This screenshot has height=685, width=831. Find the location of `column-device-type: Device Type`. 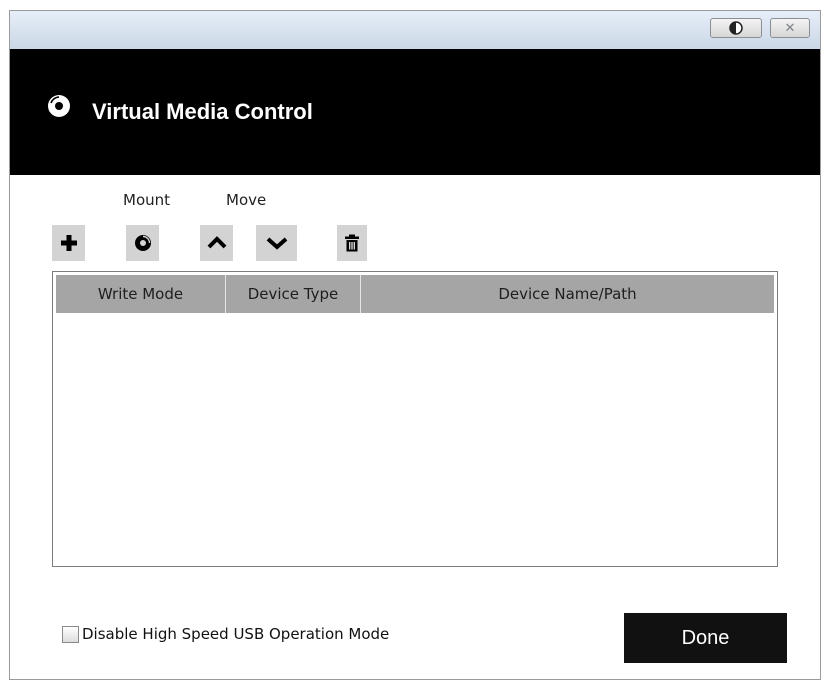

column-device-type: Device Type is located at coordinates (293, 294).